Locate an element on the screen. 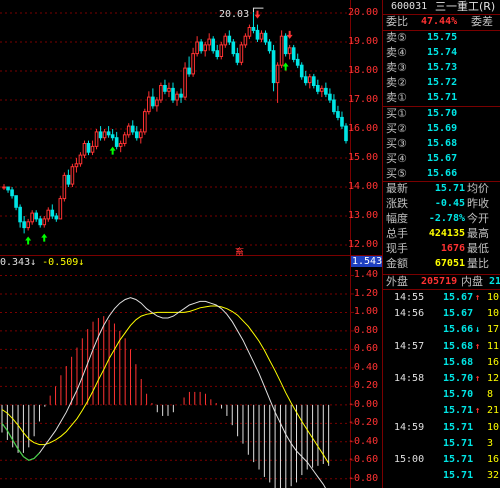 The height and width of the screenshot is (488, 500). macd-tick-label: -0.60 is located at coordinates (363, 460).